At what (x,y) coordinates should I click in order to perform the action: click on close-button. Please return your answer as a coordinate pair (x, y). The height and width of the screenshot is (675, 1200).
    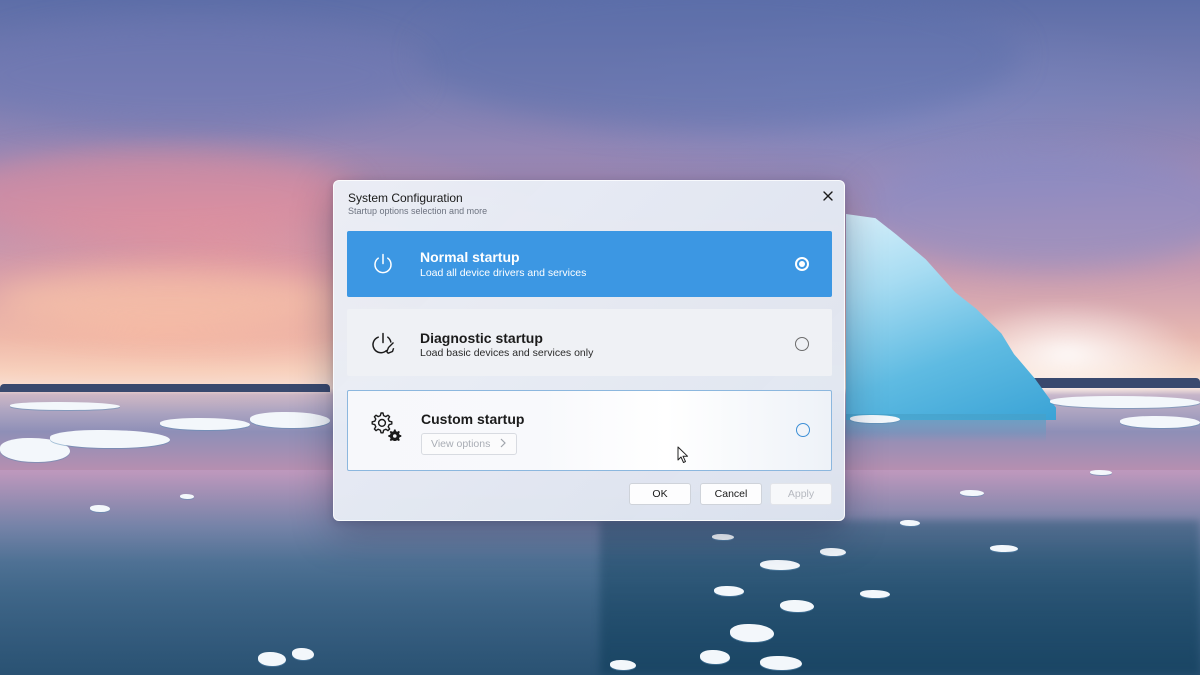
    Looking at the image, I should click on (828, 196).